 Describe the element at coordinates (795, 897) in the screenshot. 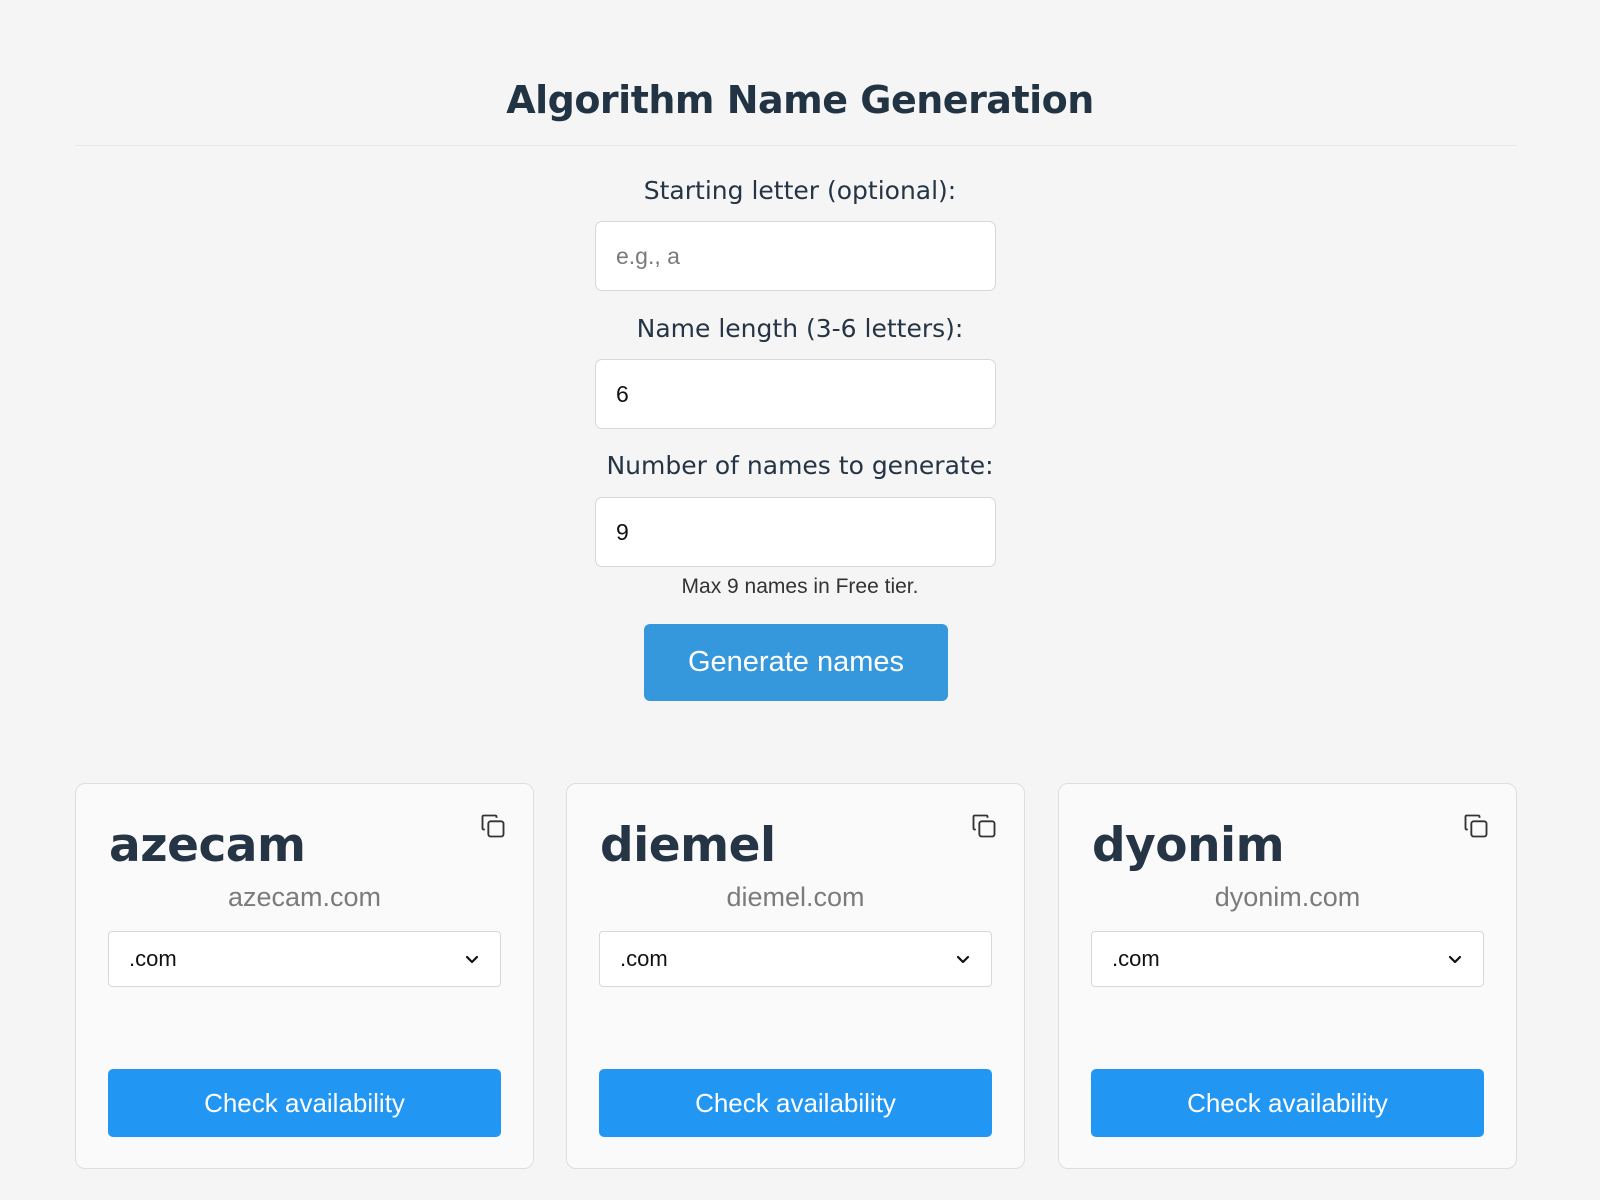

I see `result-domain: diemel.com` at that location.